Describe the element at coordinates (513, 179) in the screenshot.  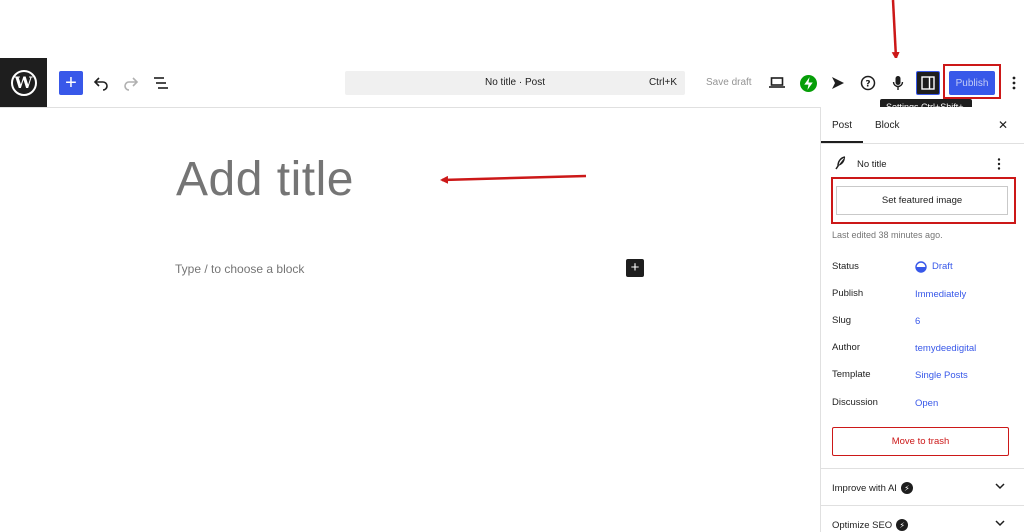
I see `arrow-to-title` at that location.